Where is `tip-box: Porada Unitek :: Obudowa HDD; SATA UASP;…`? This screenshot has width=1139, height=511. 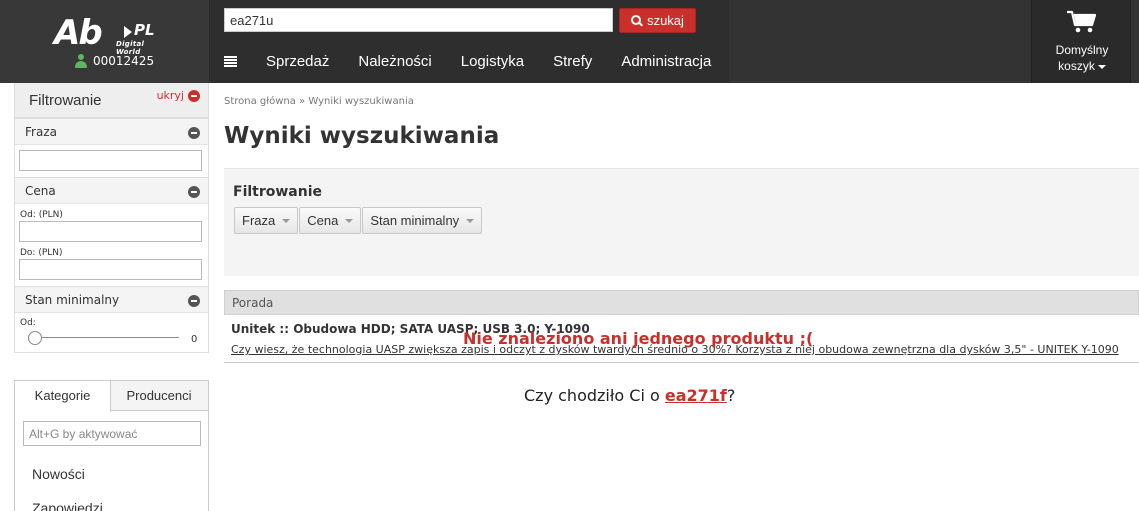
tip-box: Porada Unitek :: Obudowa HDD; SATA UASP;… is located at coordinates (681, 326).